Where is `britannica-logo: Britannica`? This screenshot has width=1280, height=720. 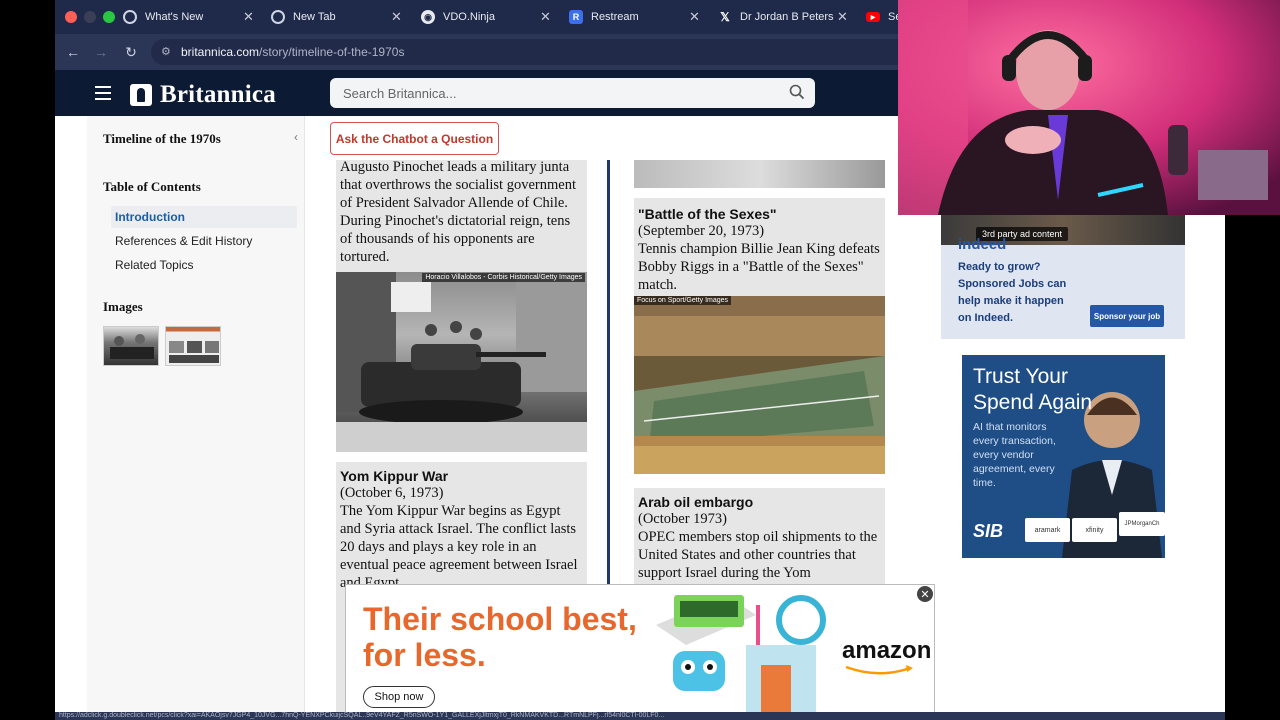
britannica-logo: Britannica is located at coordinates (203, 95).